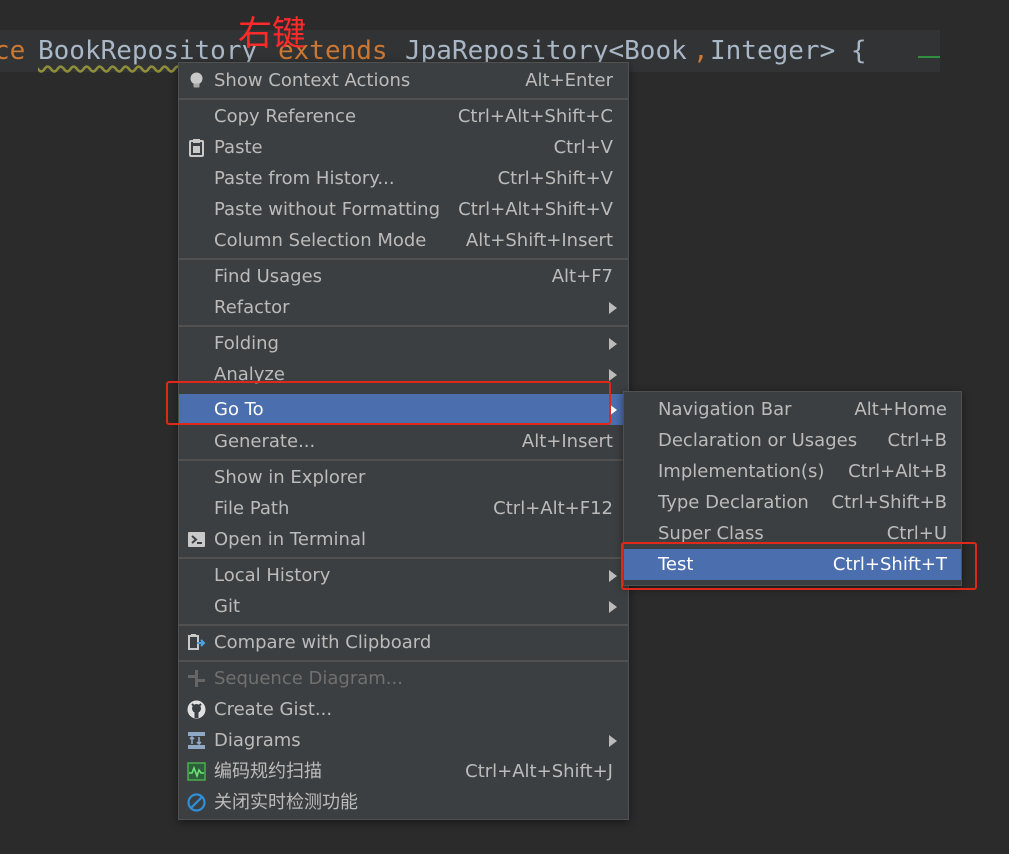 The height and width of the screenshot is (854, 1009). Describe the element at coordinates (701, 51) in the screenshot. I see `code-comma: ,` at that location.